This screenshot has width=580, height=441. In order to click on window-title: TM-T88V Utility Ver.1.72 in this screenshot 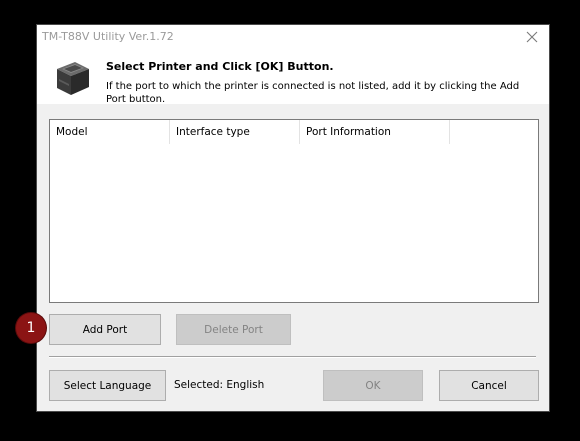, I will do `click(108, 36)`.